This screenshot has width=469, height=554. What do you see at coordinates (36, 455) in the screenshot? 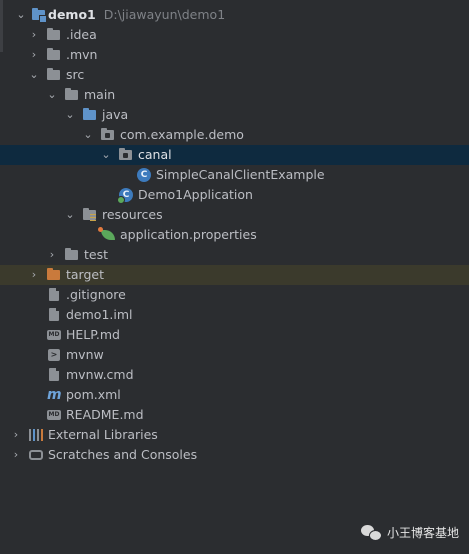
I see `scratches-icon` at bounding box center [36, 455].